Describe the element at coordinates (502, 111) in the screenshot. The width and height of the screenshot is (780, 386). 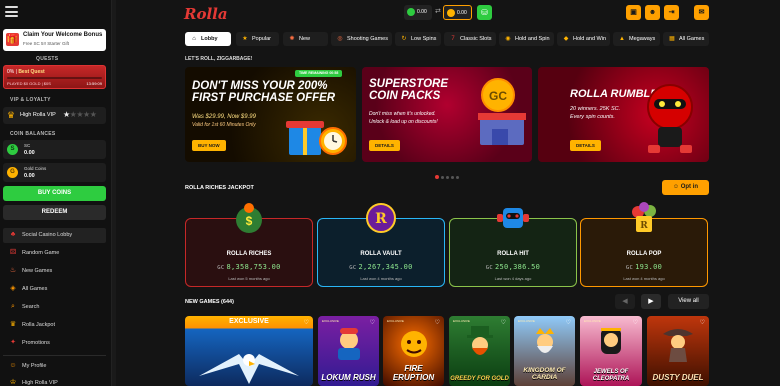
I see `coin-store-illustration: GC` at that location.